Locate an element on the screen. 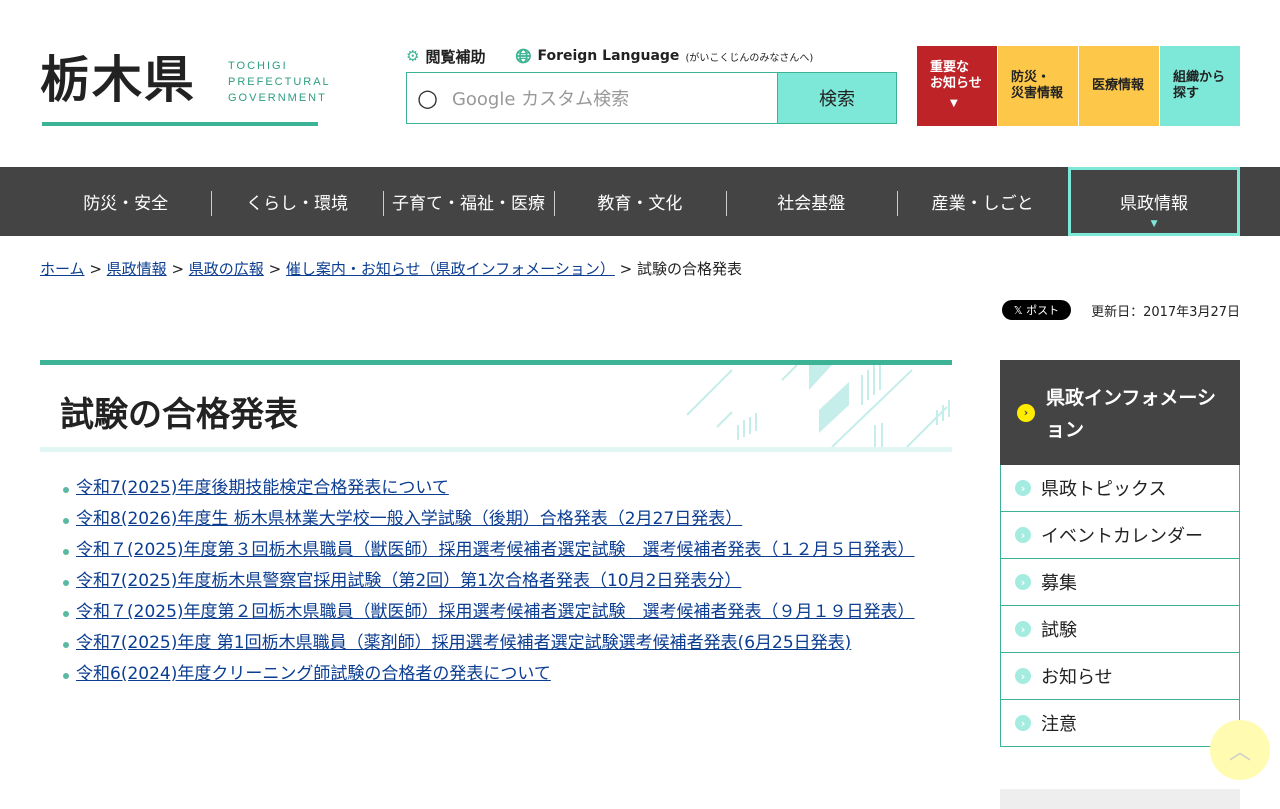  updated-date: 更新日：2017年3月27日 is located at coordinates (1165, 312).